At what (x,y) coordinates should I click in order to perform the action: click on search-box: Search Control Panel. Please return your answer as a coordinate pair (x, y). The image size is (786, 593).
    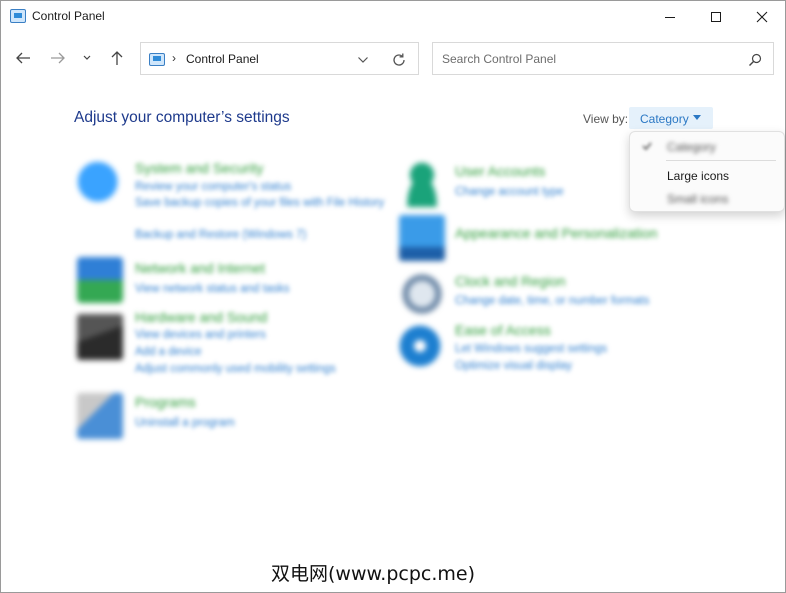
    Looking at the image, I should click on (603, 58).